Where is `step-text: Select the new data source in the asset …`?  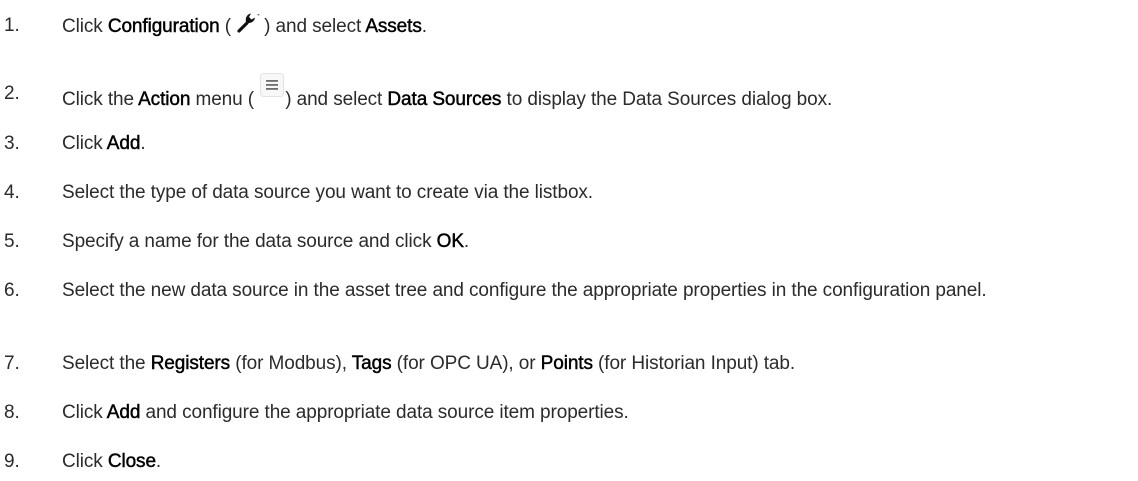 step-text: Select the new data source in the asset … is located at coordinates (592, 291).